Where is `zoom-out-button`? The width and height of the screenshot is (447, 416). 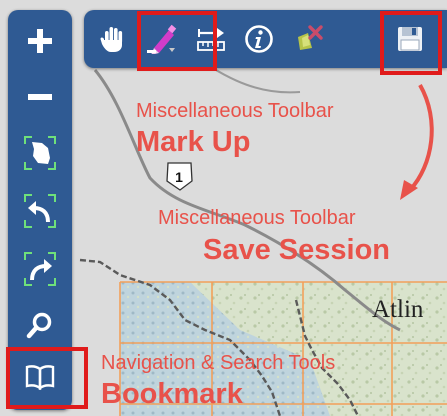 zoom-out-button is located at coordinates (40, 97).